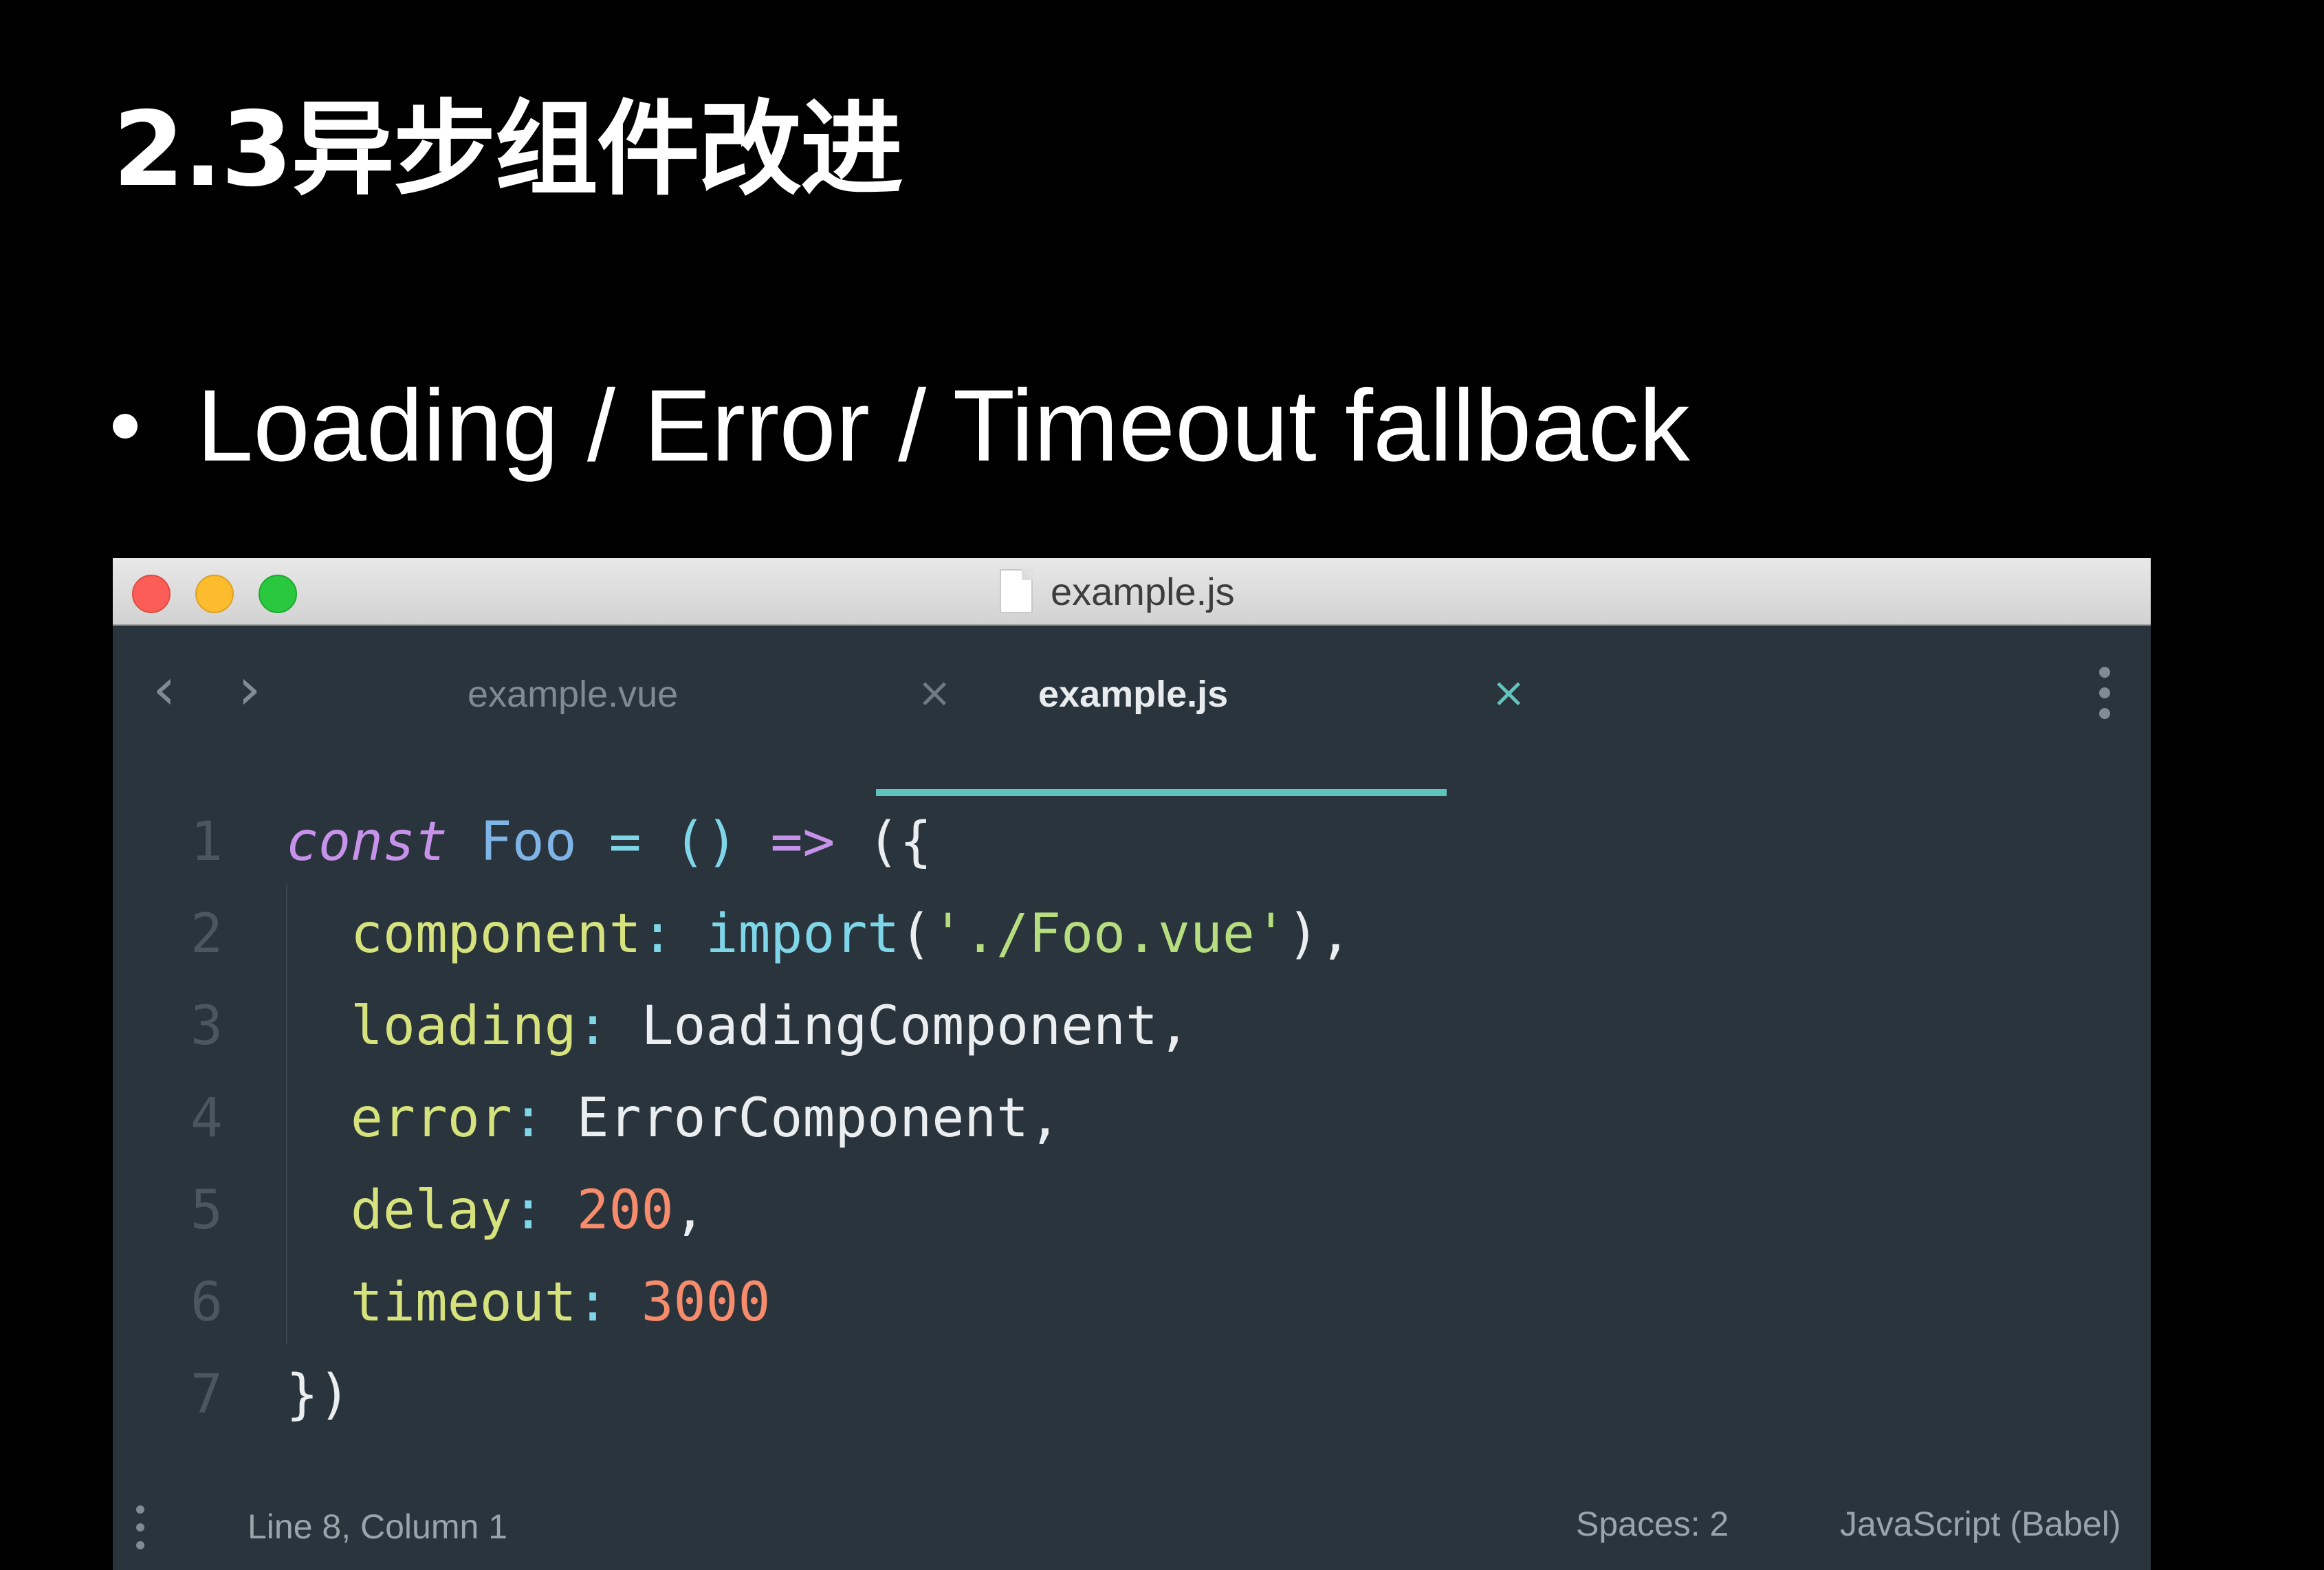 The width and height of the screenshot is (2324, 1570). I want to click on minimize-window-button, so click(215, 594).